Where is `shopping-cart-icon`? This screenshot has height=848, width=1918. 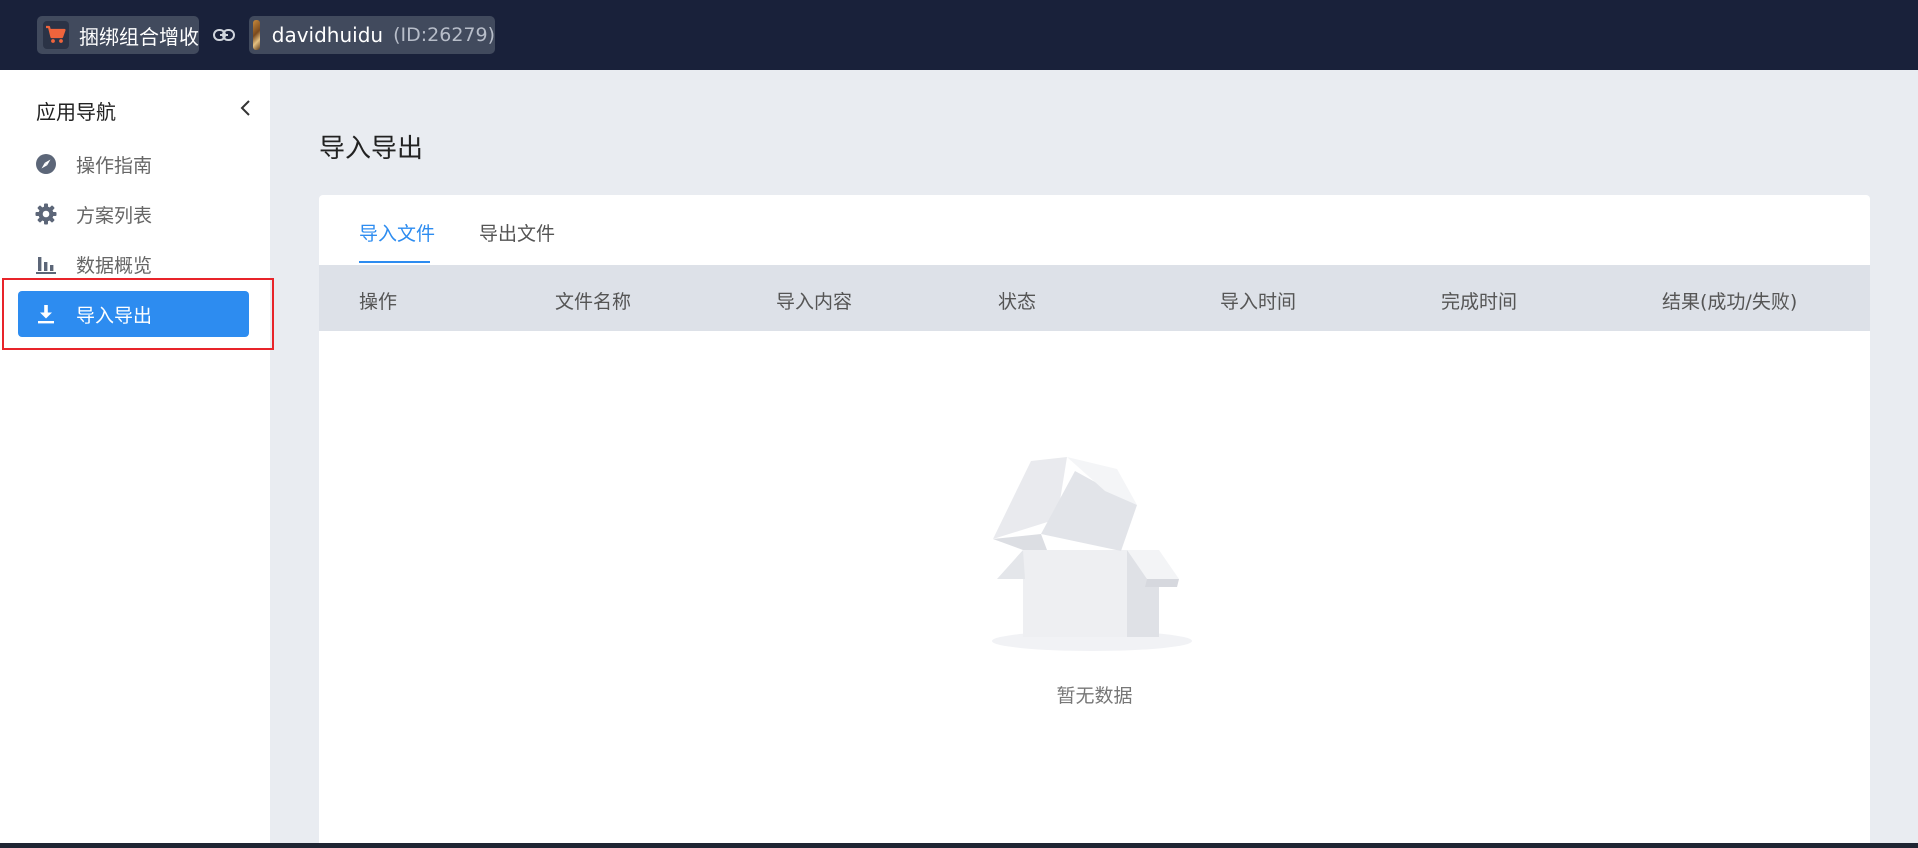
shopping-cart-icon is located at coordinates (56, 35).